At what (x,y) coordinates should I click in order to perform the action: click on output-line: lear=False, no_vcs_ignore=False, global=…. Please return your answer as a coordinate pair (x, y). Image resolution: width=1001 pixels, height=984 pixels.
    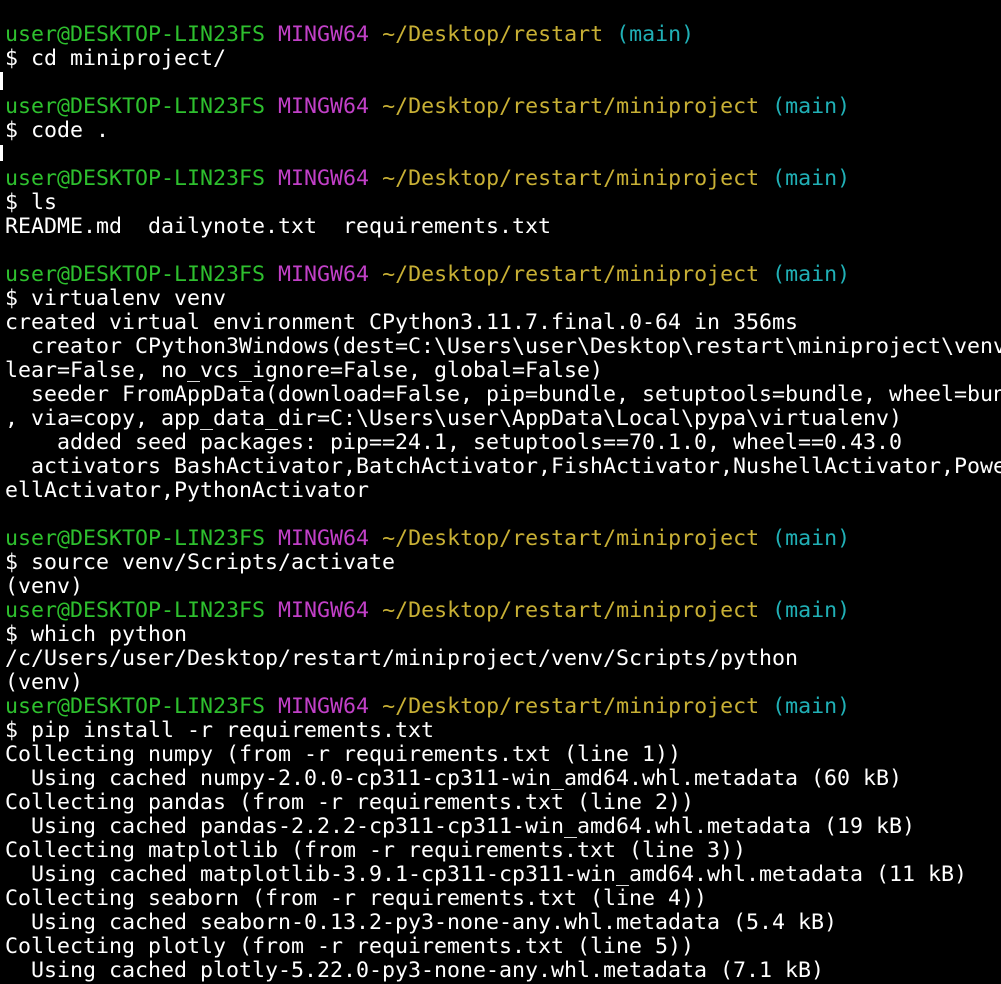
    Looking at the image, I should click on (304, 370).